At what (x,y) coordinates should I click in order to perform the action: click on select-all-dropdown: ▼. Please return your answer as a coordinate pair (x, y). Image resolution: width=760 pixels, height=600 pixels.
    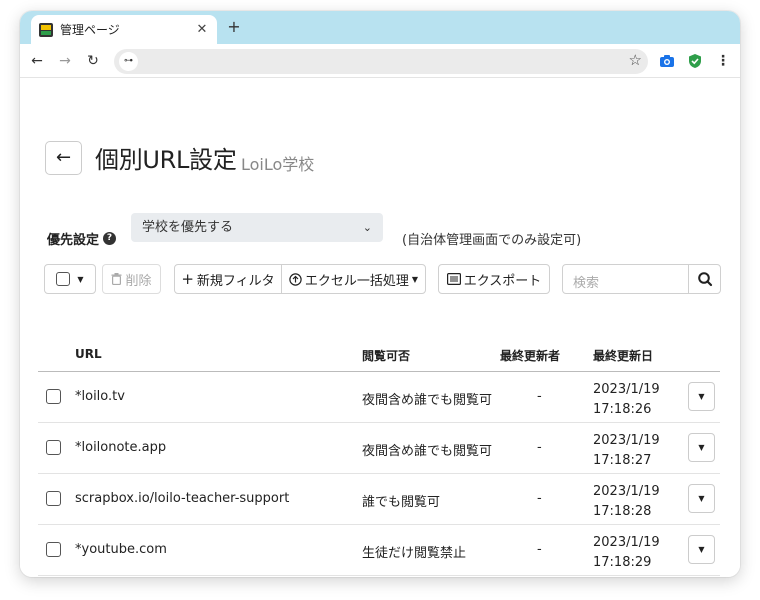
    Looking at the image, I should click on (70, 279).